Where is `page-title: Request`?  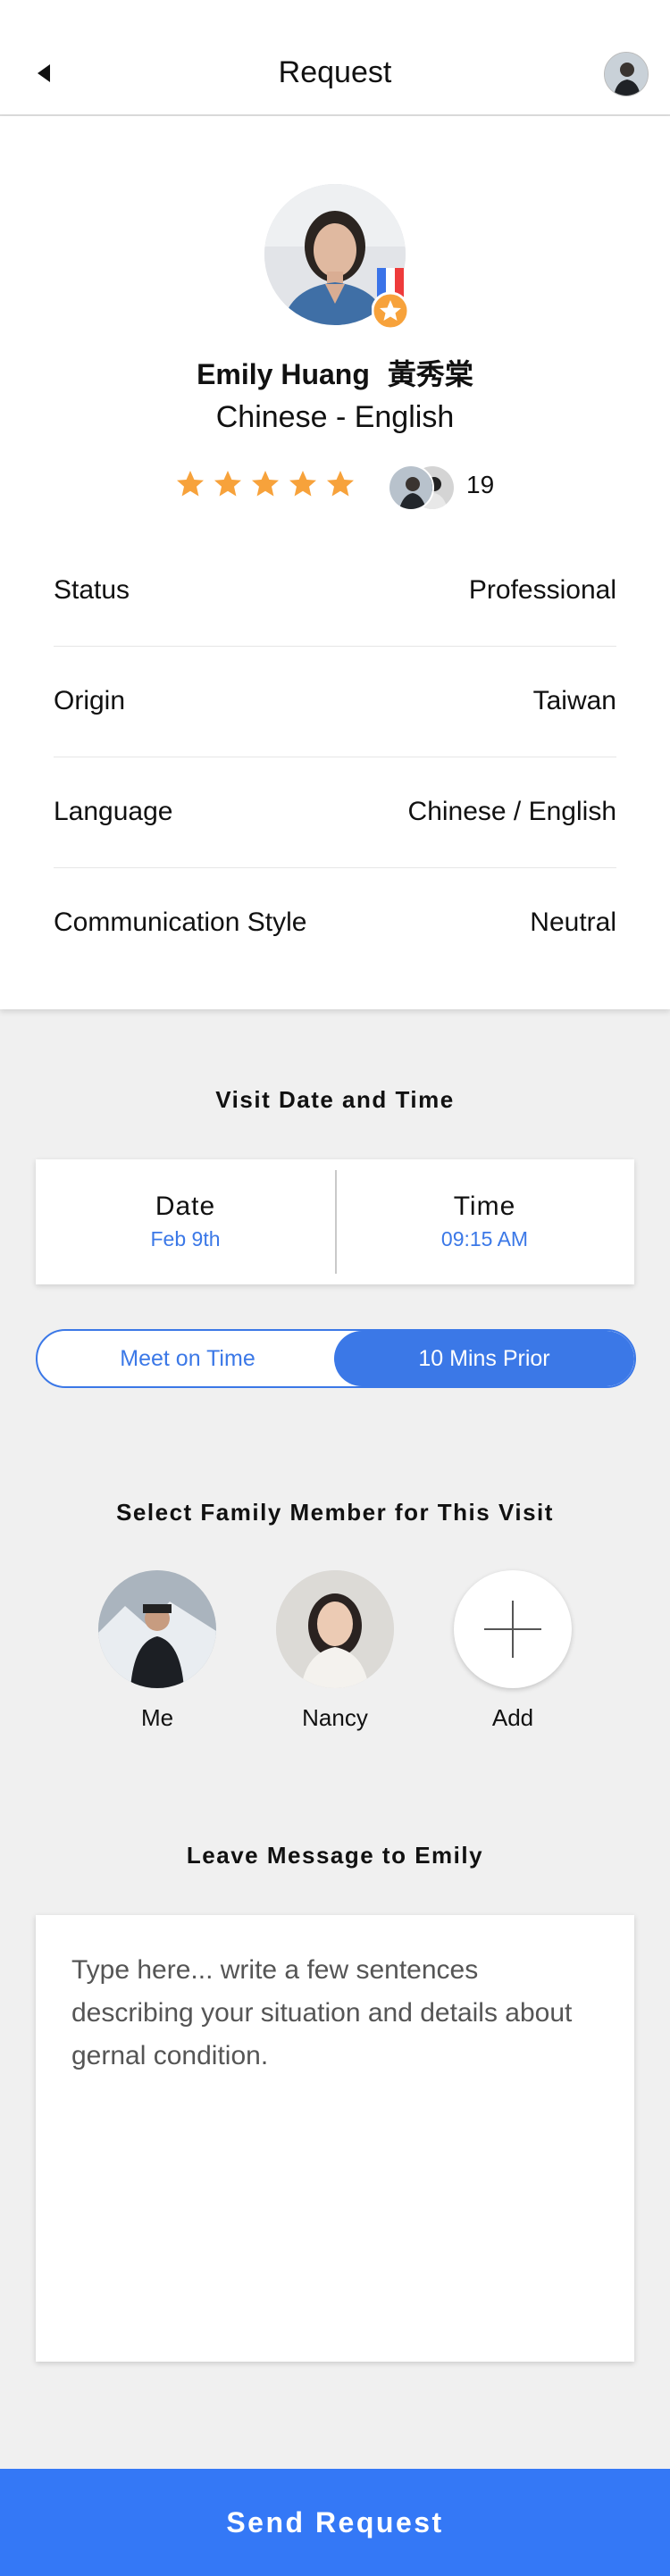
page-title: Request is located at coordinates (335, 72).